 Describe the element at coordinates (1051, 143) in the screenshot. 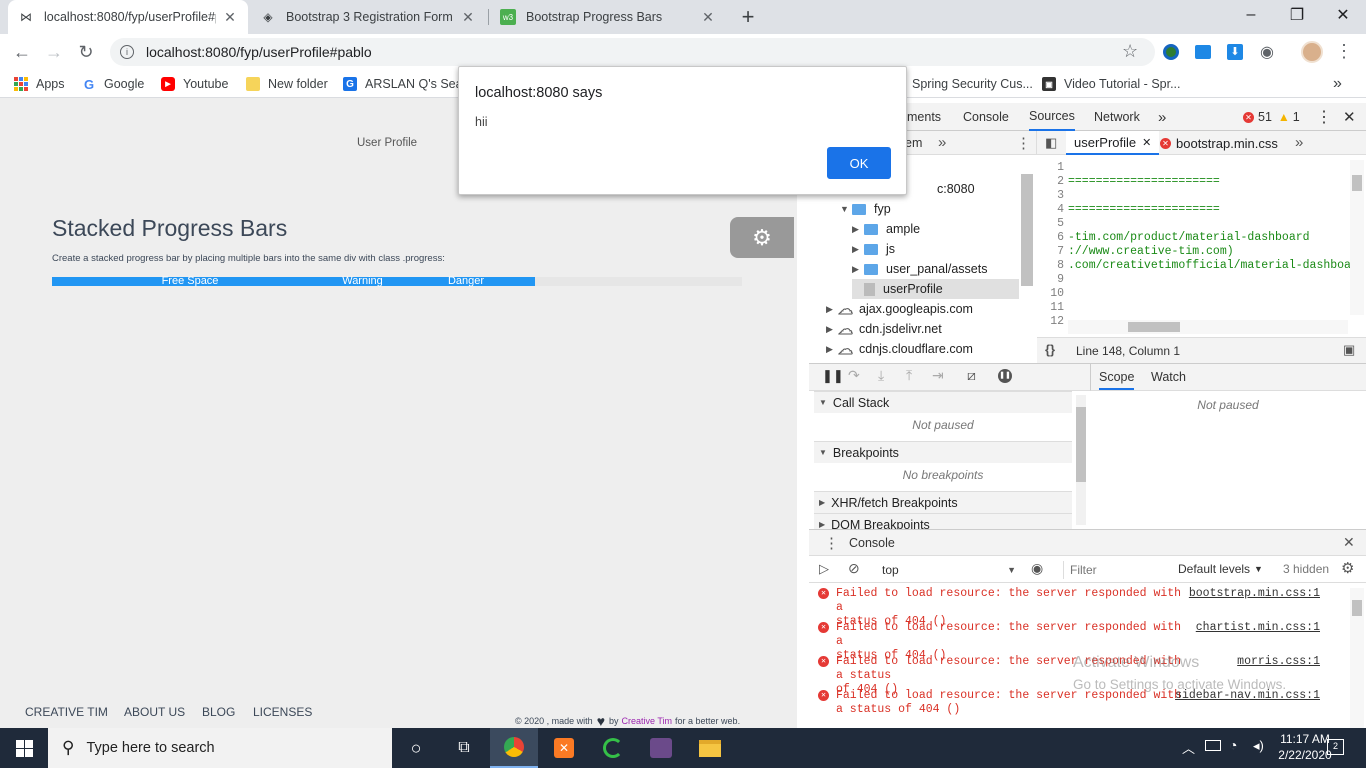

I see `toggle-navigator-icon: ◧` at that location.